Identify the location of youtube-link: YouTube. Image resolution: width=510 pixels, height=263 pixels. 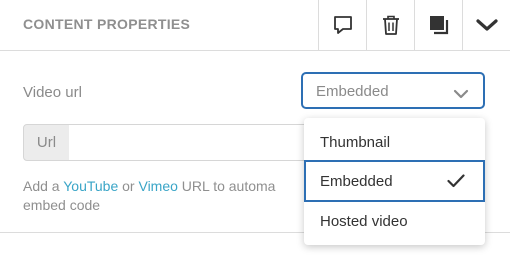
(90, 186).